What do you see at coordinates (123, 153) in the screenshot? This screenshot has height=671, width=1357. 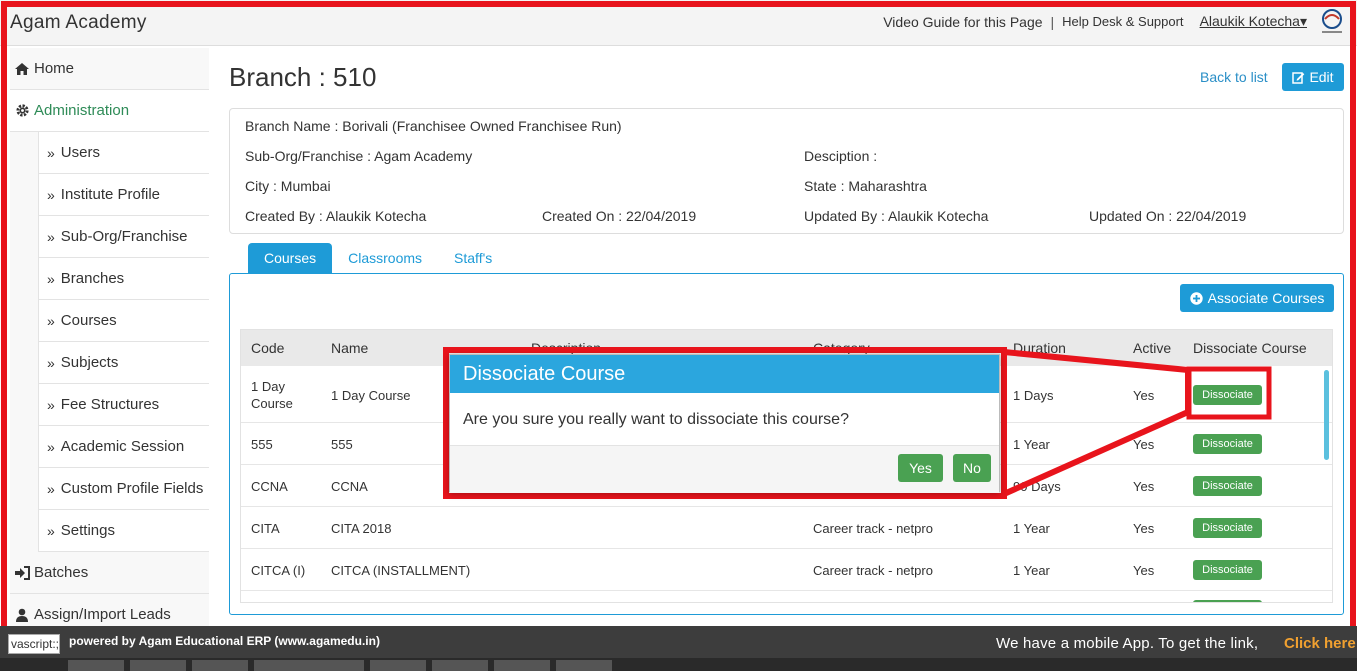 I see `sidebar-item-users: » Users` at bounding box center [123, 153].